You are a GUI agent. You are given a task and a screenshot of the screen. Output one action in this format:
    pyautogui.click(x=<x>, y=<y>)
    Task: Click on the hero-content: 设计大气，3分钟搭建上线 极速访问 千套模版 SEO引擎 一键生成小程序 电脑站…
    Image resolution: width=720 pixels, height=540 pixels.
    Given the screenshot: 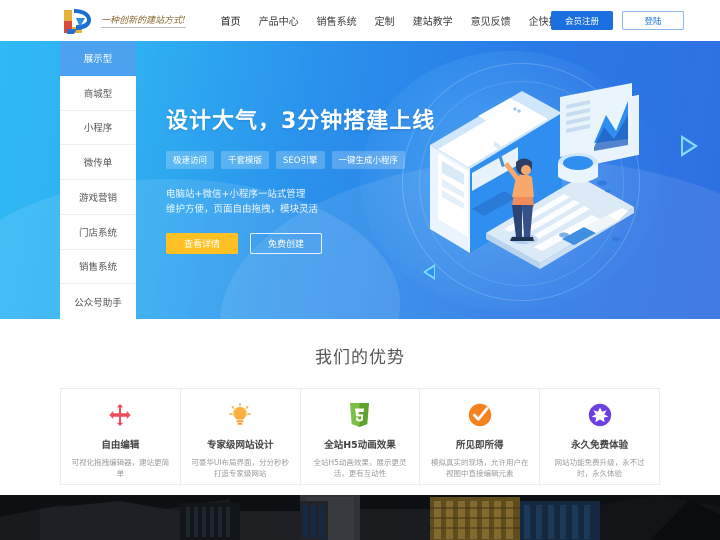 What is the action you would take?
    pyautogui.click(x=300, y=178)
    